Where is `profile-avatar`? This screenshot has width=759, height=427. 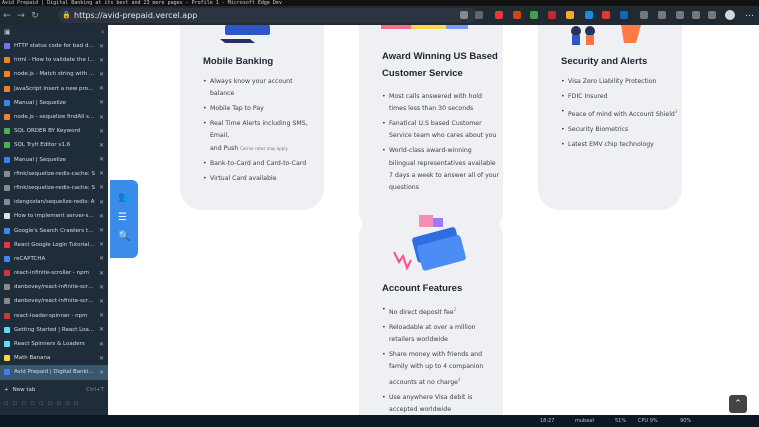
profile-avatar is located at coordinates (730, 15).